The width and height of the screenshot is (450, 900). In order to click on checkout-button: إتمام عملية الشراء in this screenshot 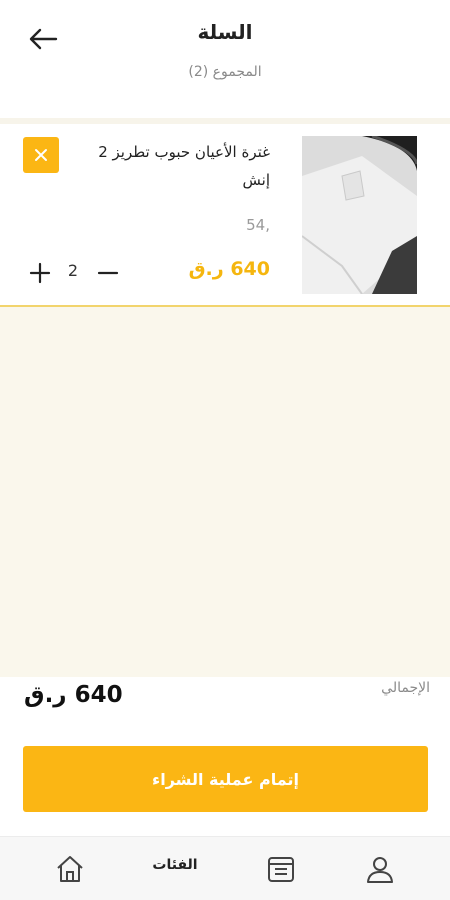, I will do `click(225, 779)`.